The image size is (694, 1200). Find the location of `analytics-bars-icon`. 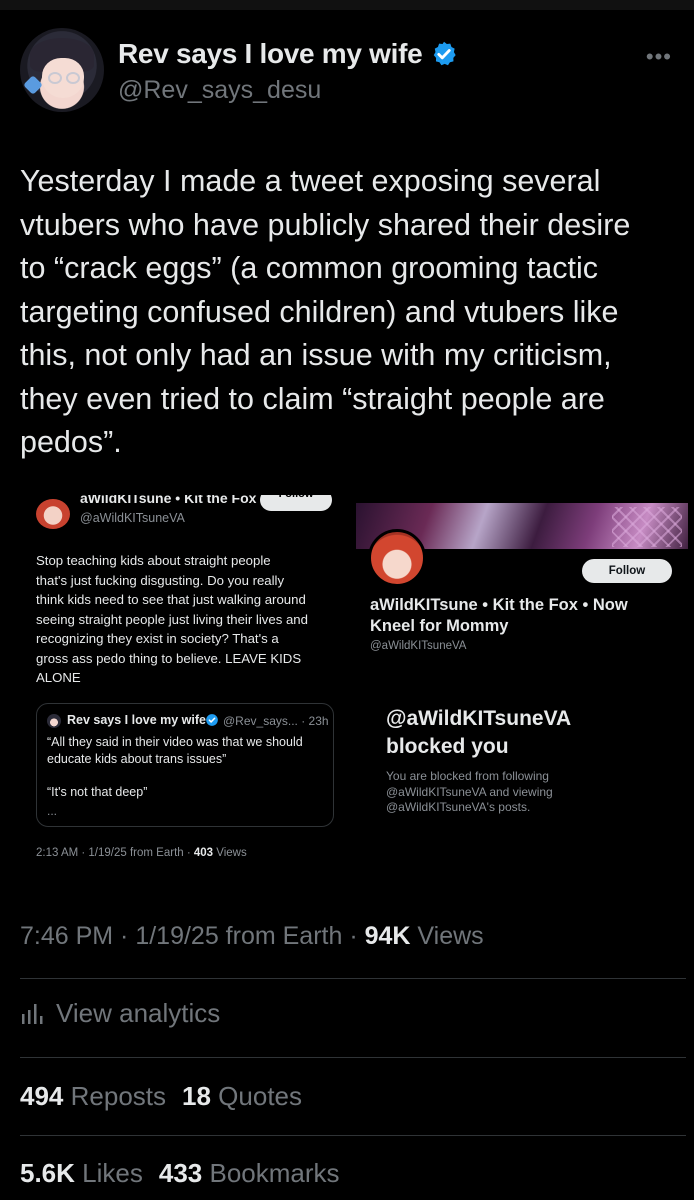

analytics-bars-icon is located at coordinates (32, 1013).